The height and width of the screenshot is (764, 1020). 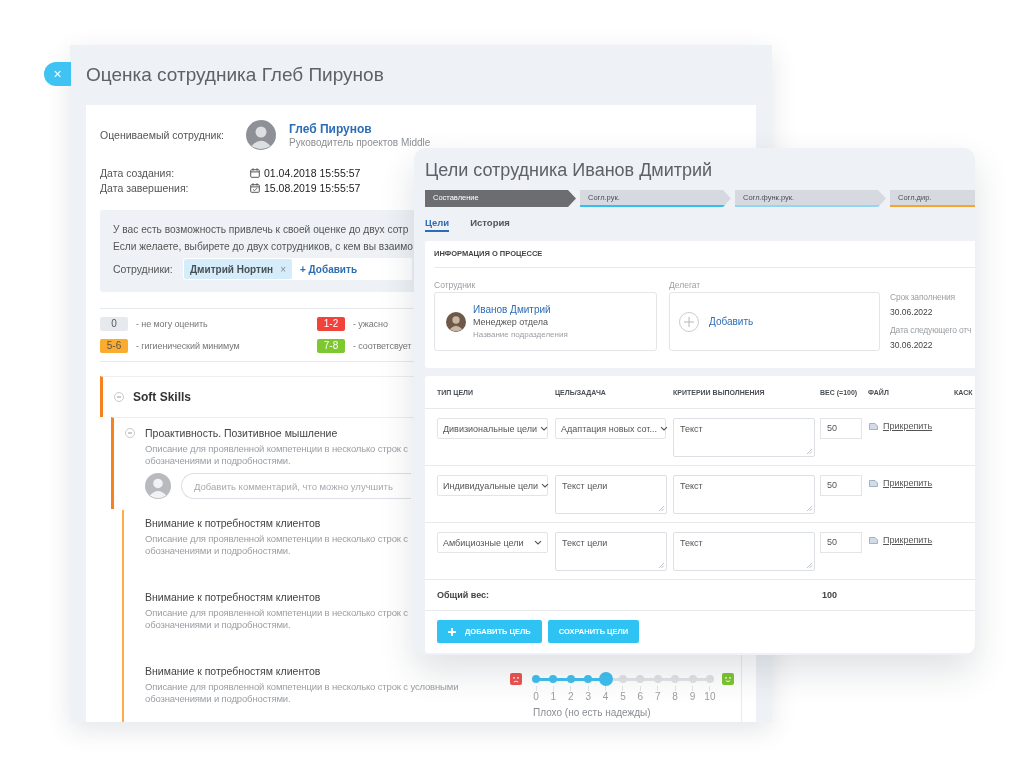 I want to click on tab: Цели, so click(x=437, y=223).